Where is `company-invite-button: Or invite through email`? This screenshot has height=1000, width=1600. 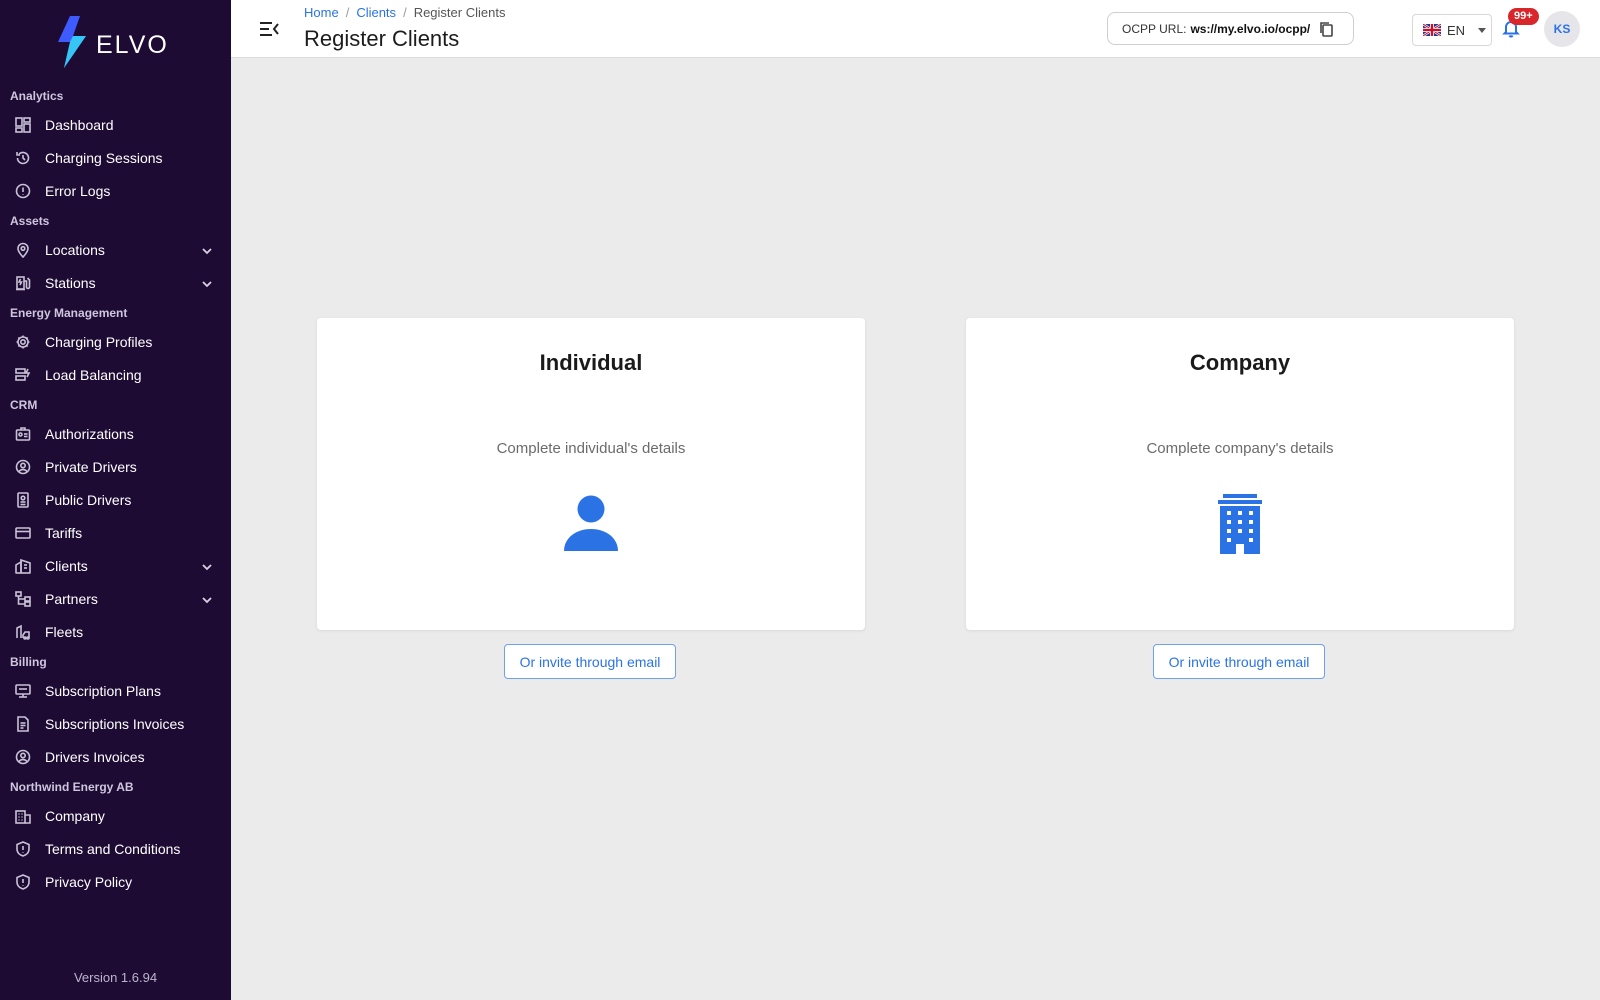
company-invite-button: Or invite through email is located at coordinates (1239, 661).